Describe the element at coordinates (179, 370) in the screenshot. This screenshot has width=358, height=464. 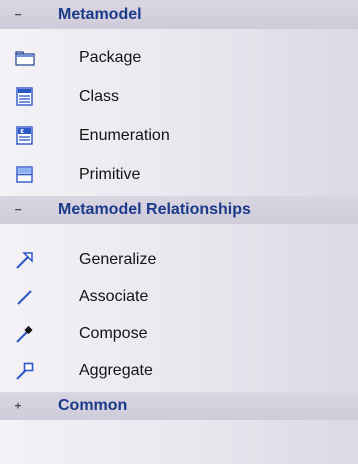
I see `toolbox-item-aggregate: Aggregate` at that location.